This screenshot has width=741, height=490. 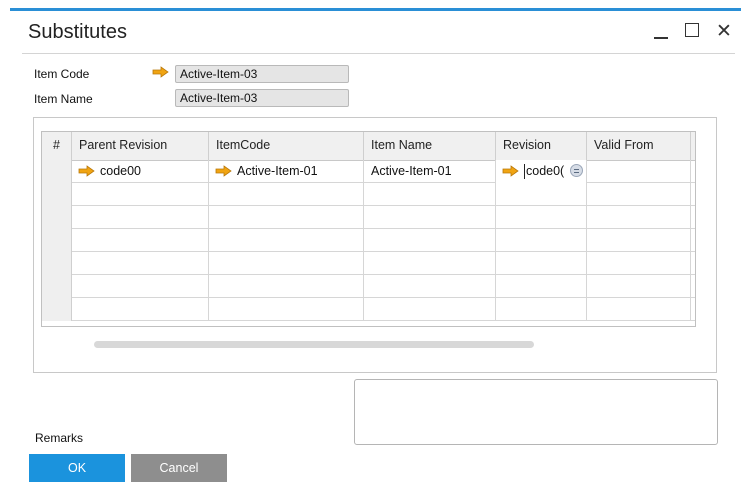 I want to click on parent-revision-cell: code00, so click(x=140, y=171).